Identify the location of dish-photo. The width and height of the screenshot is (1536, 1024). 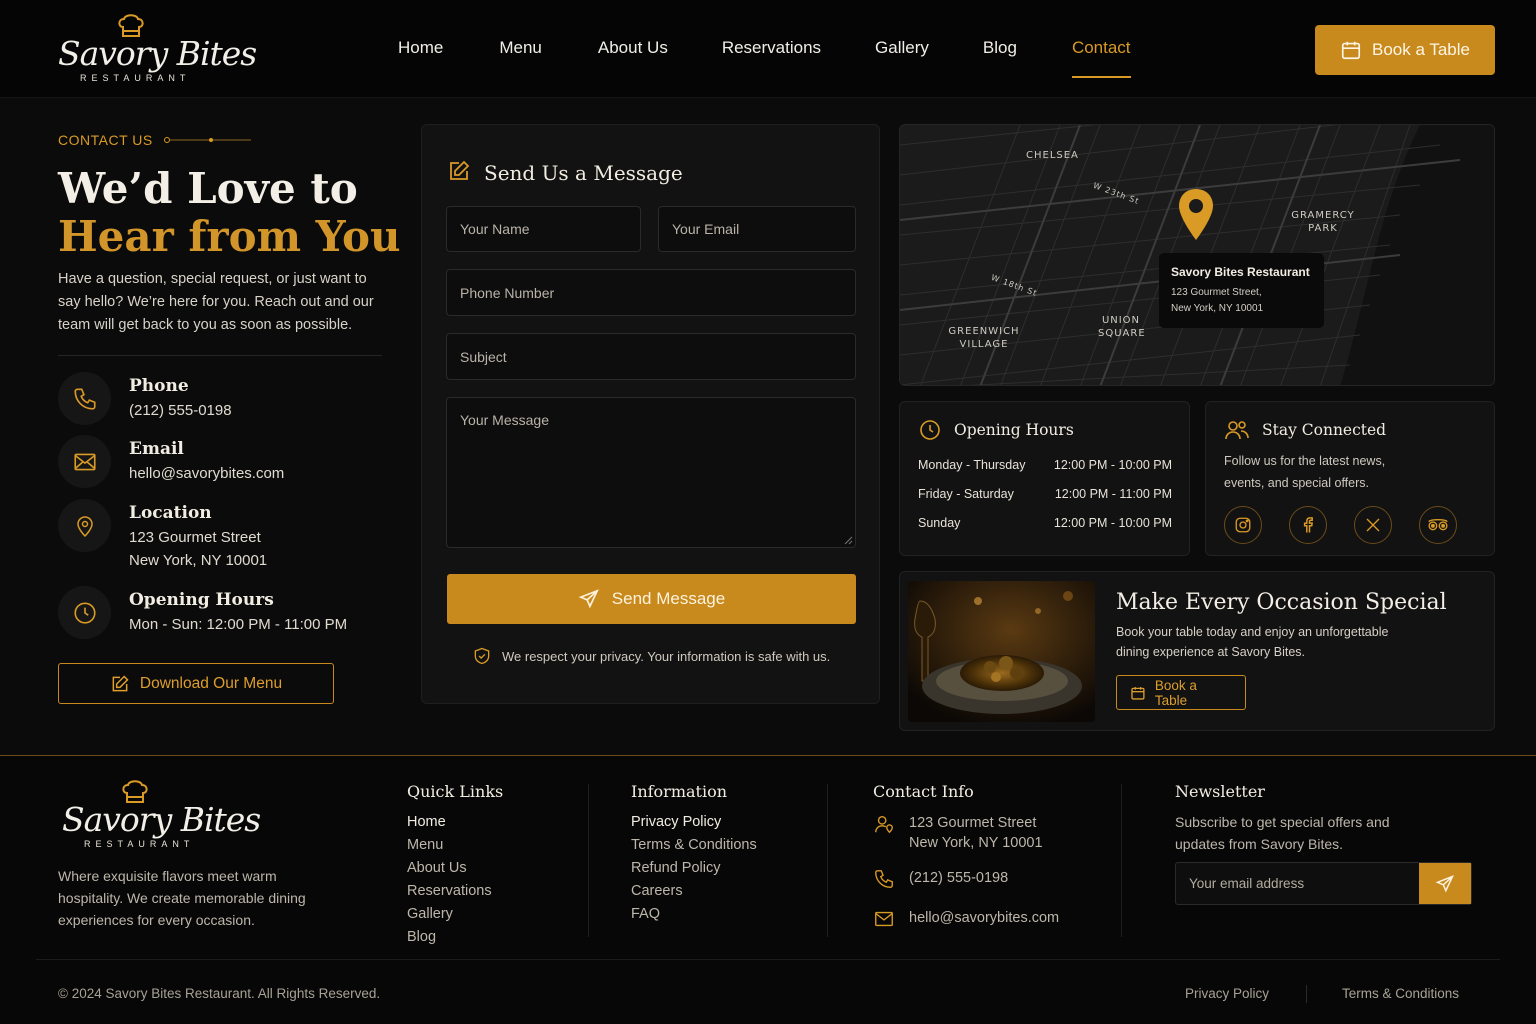
(1001, 651).